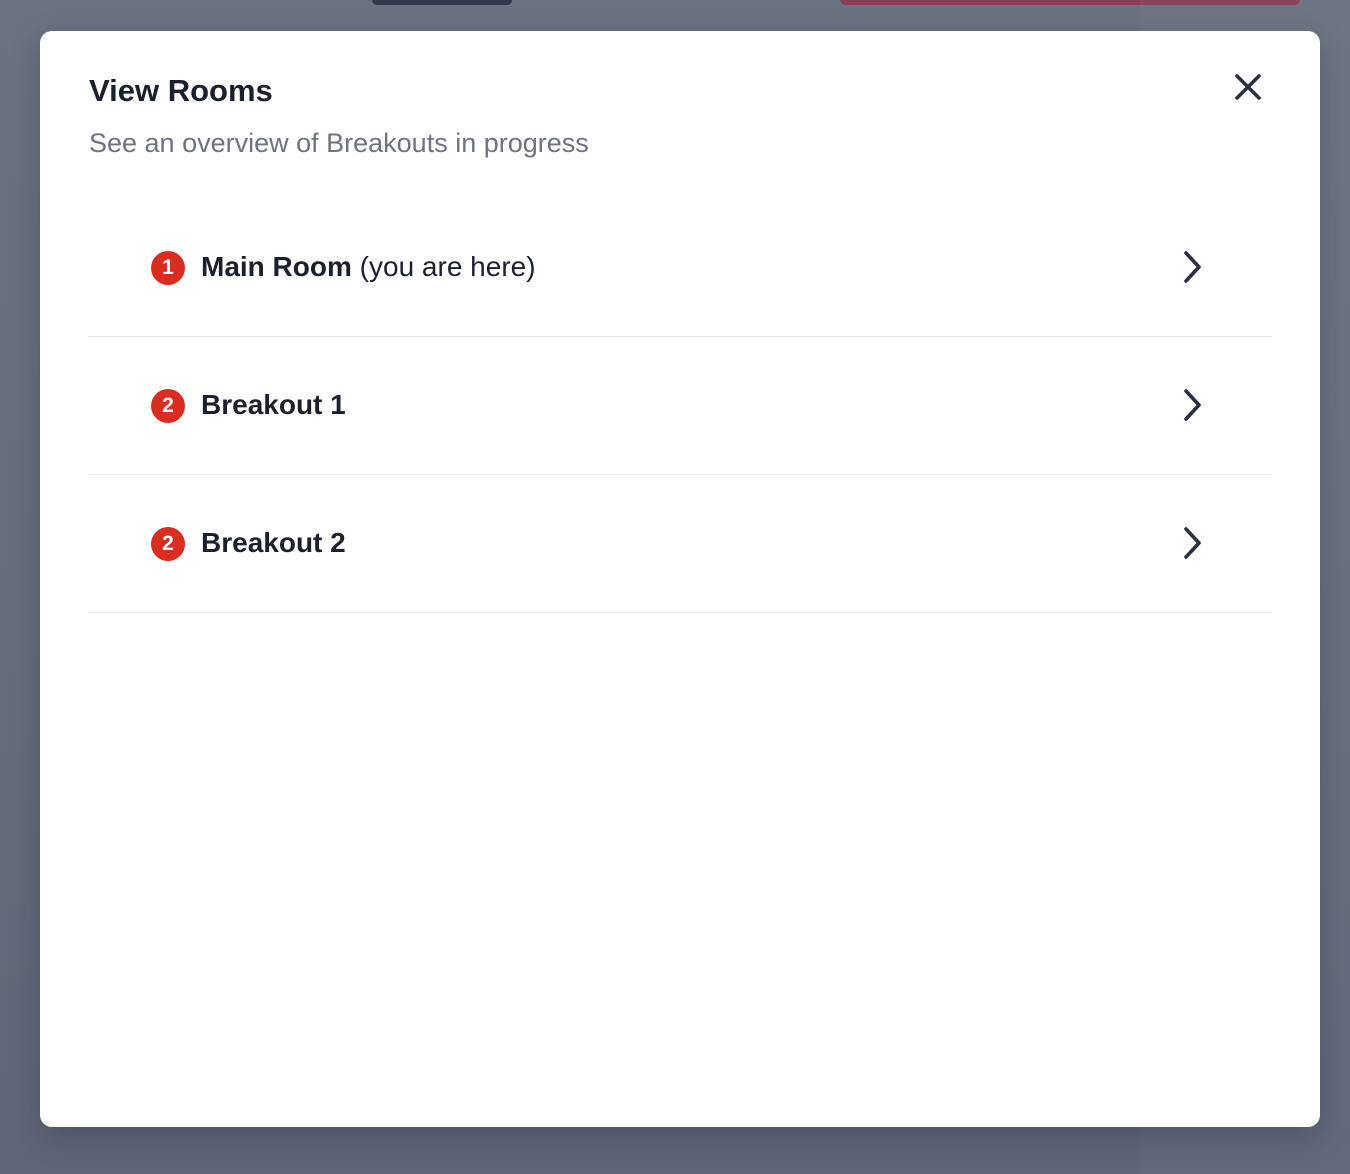 This screenshot has height=1174, width=1350. What do you see at coordinates (181, 90) in the screenshot?
I see `modal-title: View Rooms` at bounding box center [181, 90].